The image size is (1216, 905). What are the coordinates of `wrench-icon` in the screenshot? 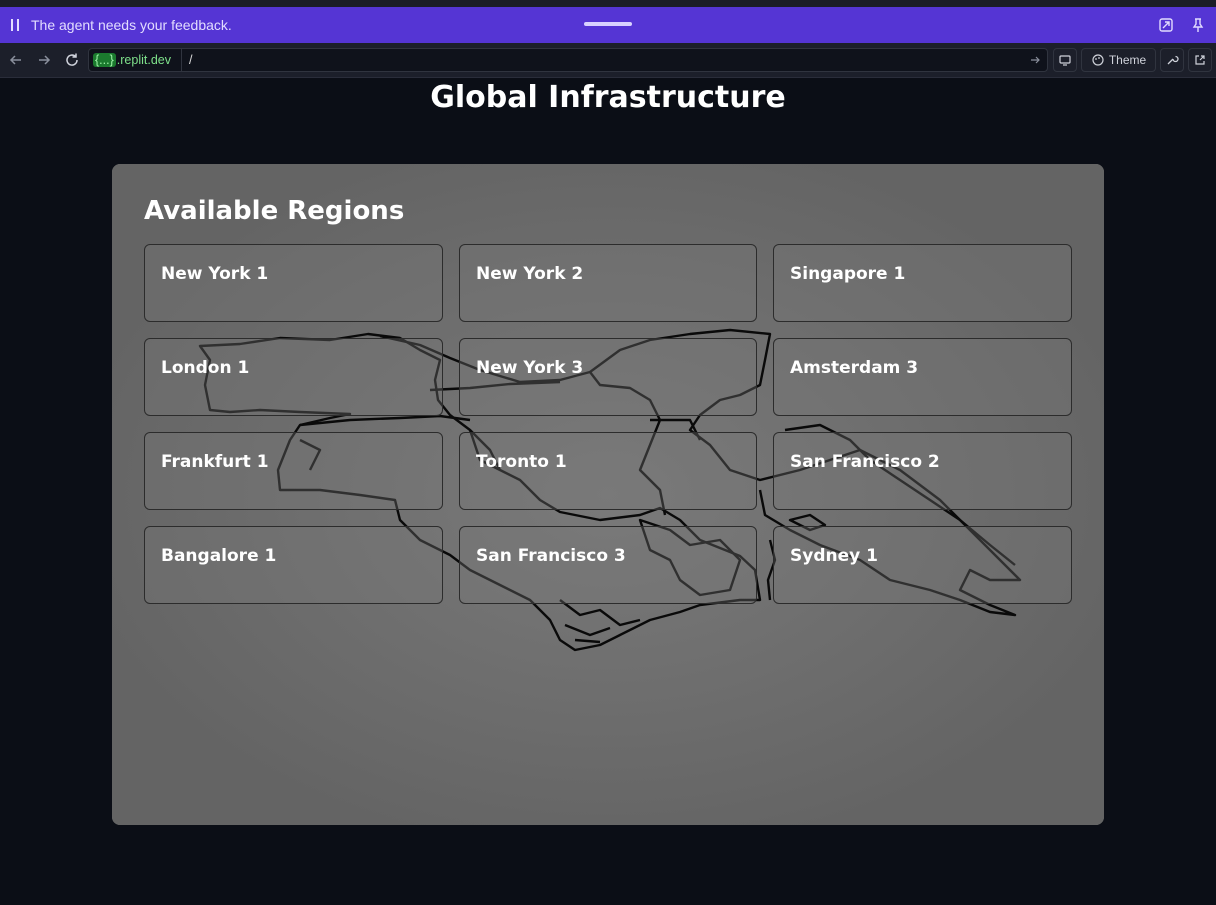 It's located at (1173, 60).